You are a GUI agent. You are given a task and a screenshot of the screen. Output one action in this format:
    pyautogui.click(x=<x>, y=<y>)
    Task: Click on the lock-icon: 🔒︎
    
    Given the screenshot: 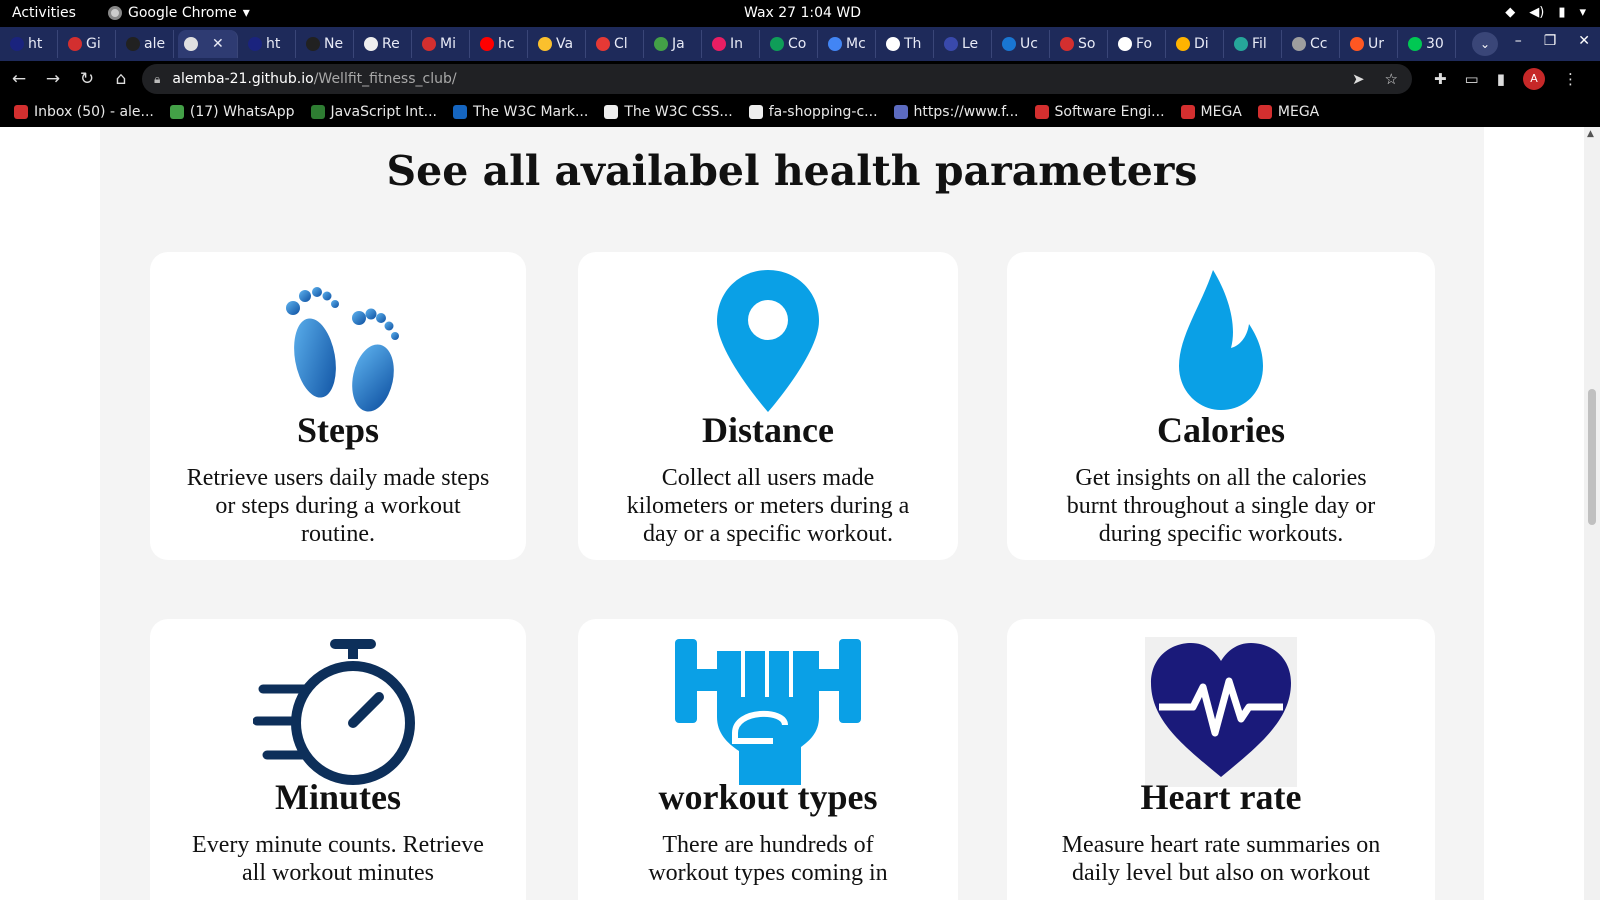 What is the action you would take?
    pyautogui.click(x=157, y=79)
    